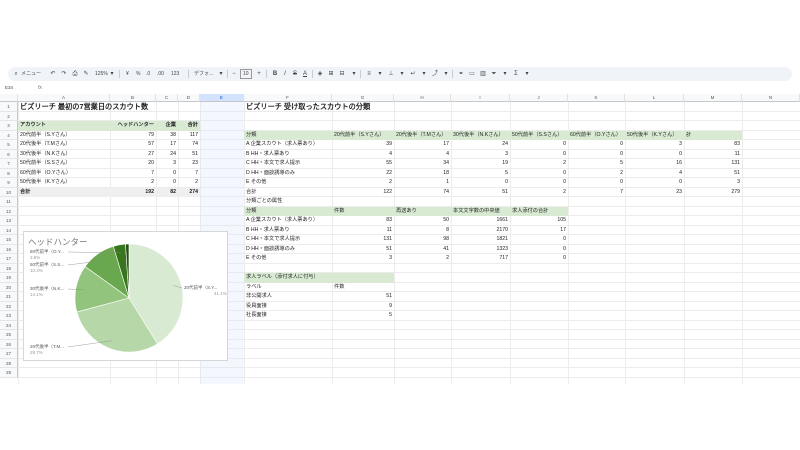  I want to click on table-header: 50代後半（K.Yさん）, so click(652, 134).